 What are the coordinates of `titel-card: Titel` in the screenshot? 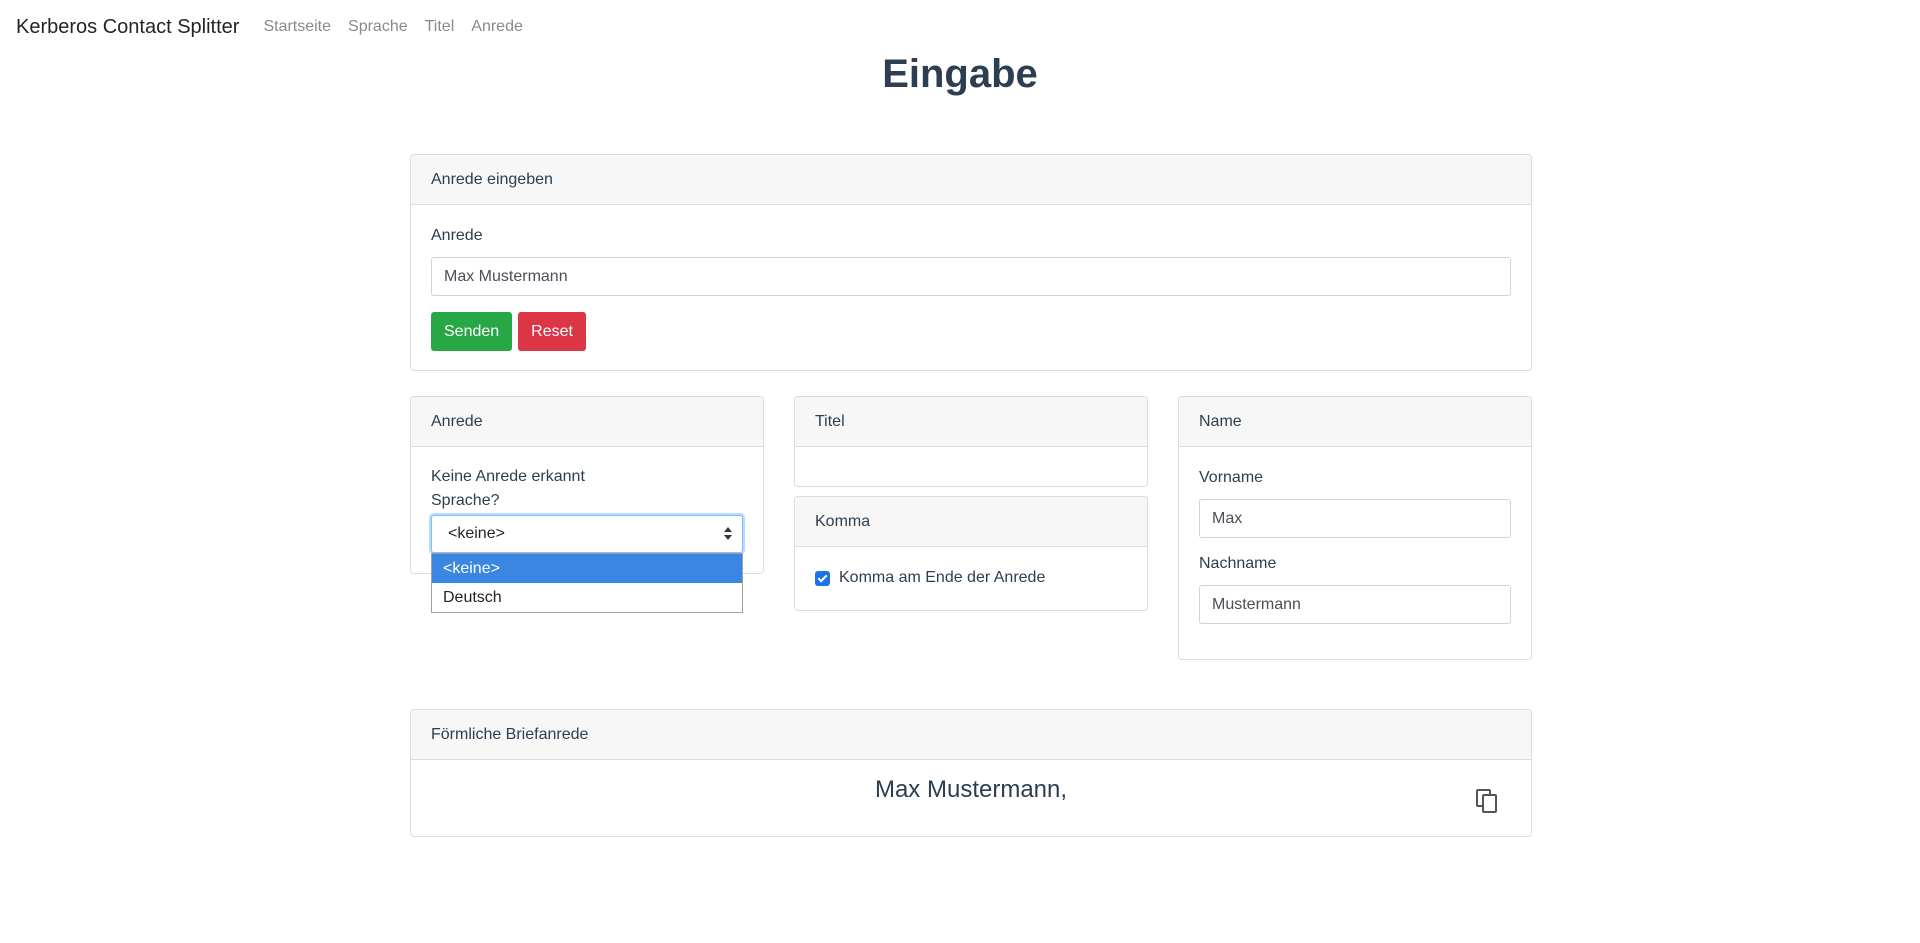 It's located at (971, 441).